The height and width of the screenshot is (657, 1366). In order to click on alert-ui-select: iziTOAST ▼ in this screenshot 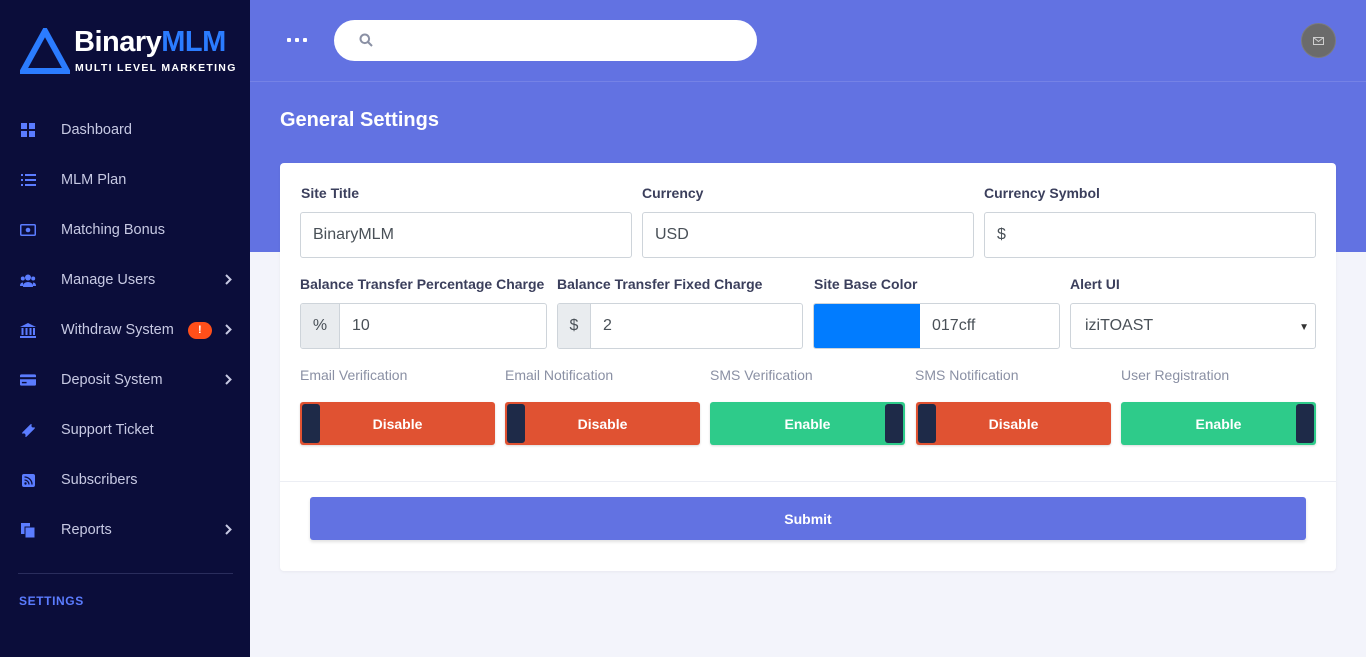, I will do `click(1193, 326)`.